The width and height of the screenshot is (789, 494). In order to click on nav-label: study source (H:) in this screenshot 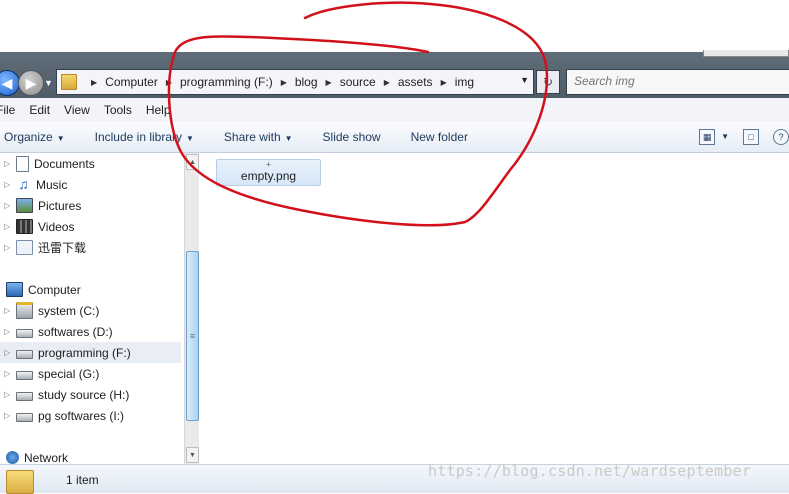, I will do `click(84, 394)`.